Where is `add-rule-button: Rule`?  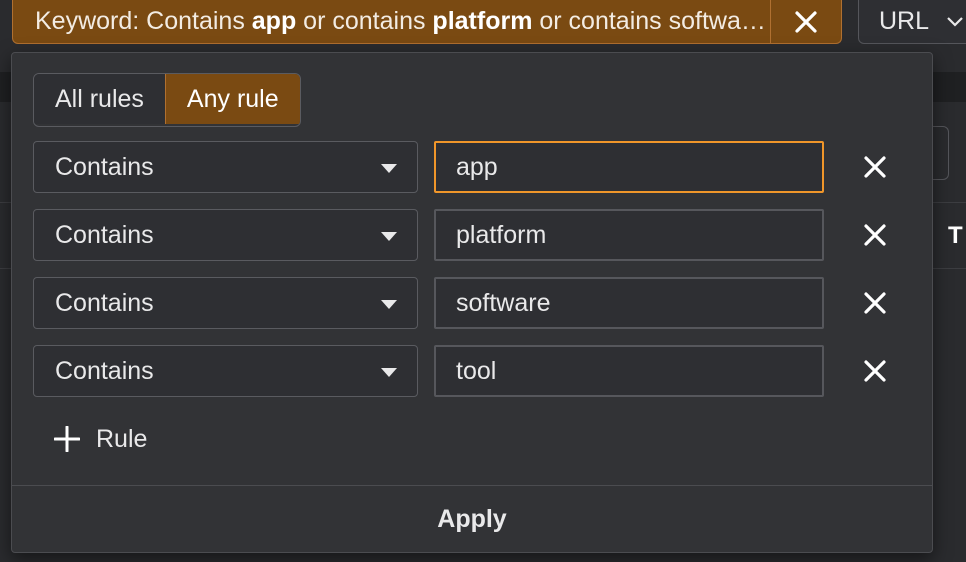 add-rule-button: Rule is located at coordinates (100, 439).